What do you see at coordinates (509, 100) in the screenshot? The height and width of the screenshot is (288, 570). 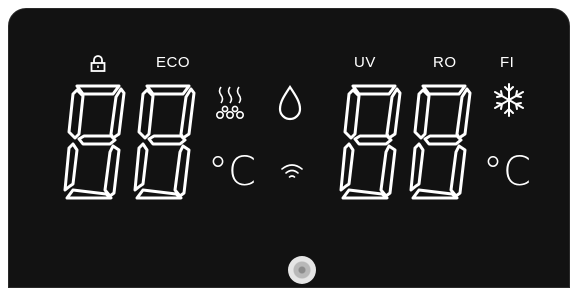 I see `snowflake-icon` at bounding box center [509, 100].